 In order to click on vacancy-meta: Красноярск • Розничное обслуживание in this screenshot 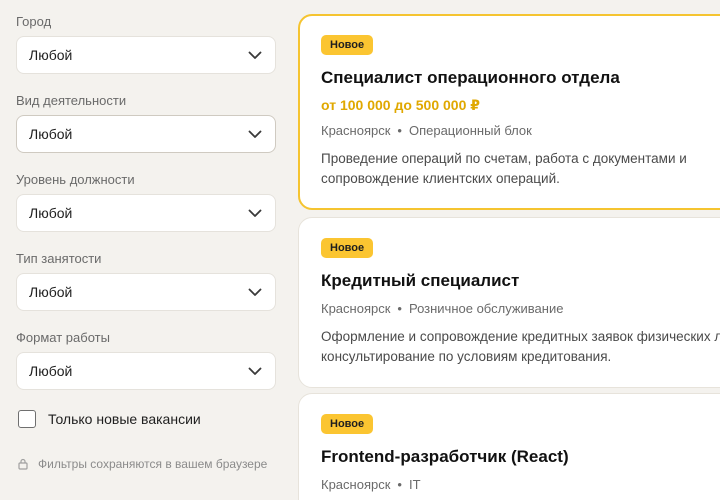, I will do `click(520, 309)`.